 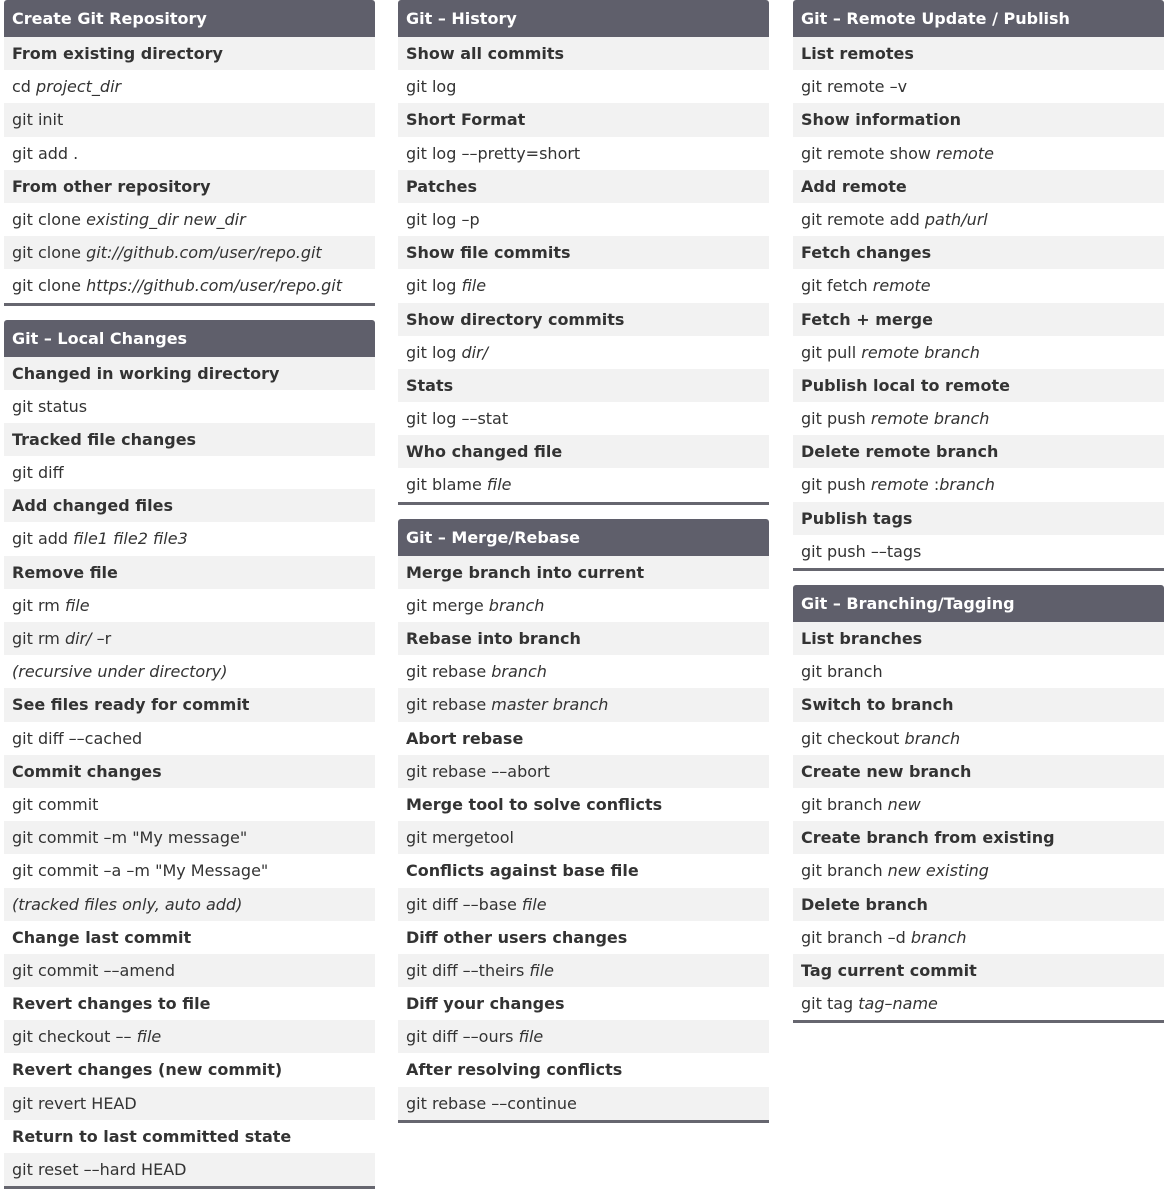 What do you see at coordinates (465, 738) in the screenshot?
I see `command-text: Abort rebase` at bounding box center [465, 738].